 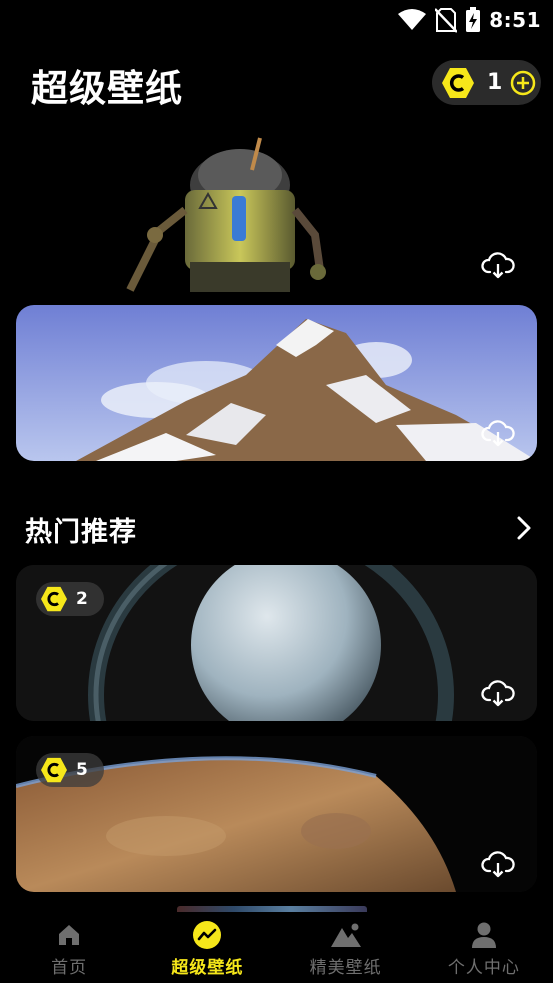 I want to click on mountain-image-icon, so click(x=346, y=935).